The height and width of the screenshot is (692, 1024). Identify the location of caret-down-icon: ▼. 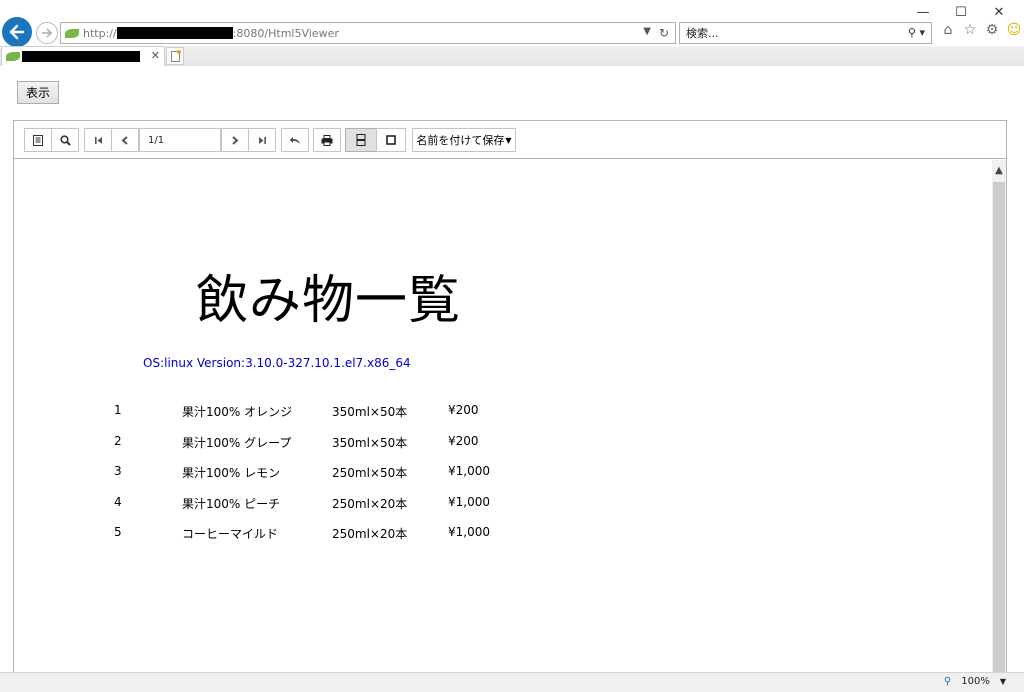
(508, 140).